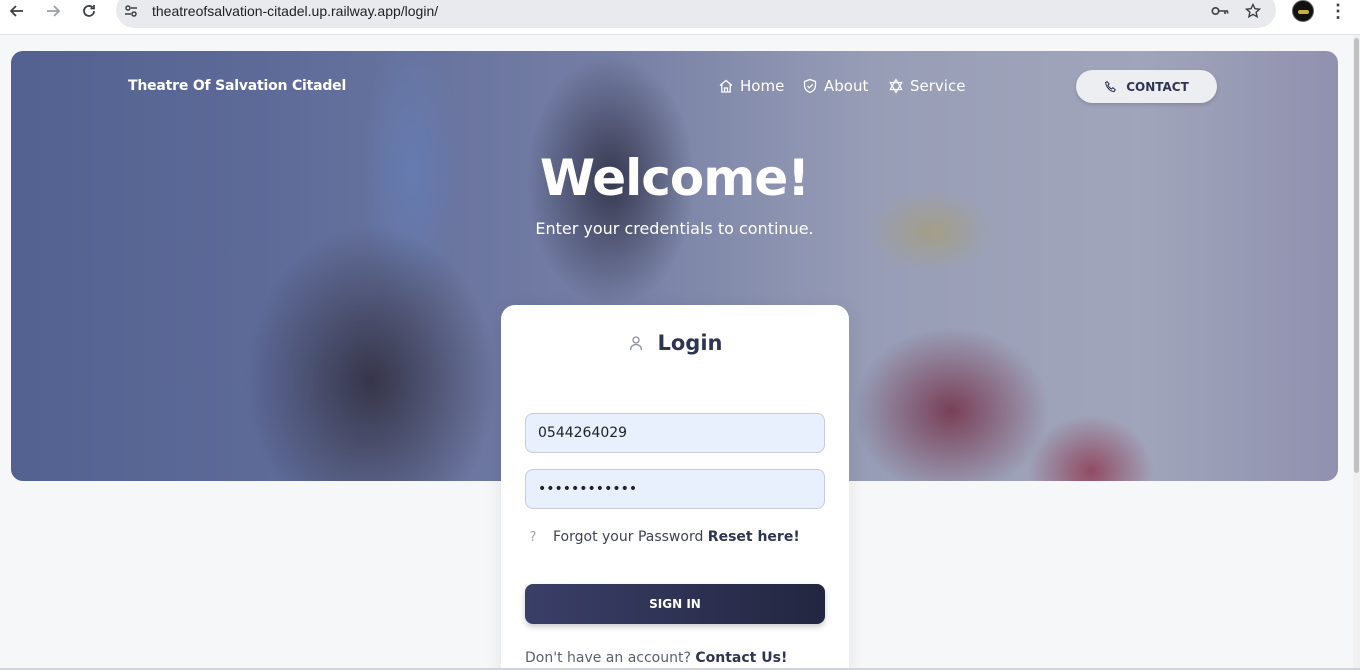 The height and width of the screenshot is (670, 1360). I want to click on welcome-title: Welcome!, so click(674, 178).